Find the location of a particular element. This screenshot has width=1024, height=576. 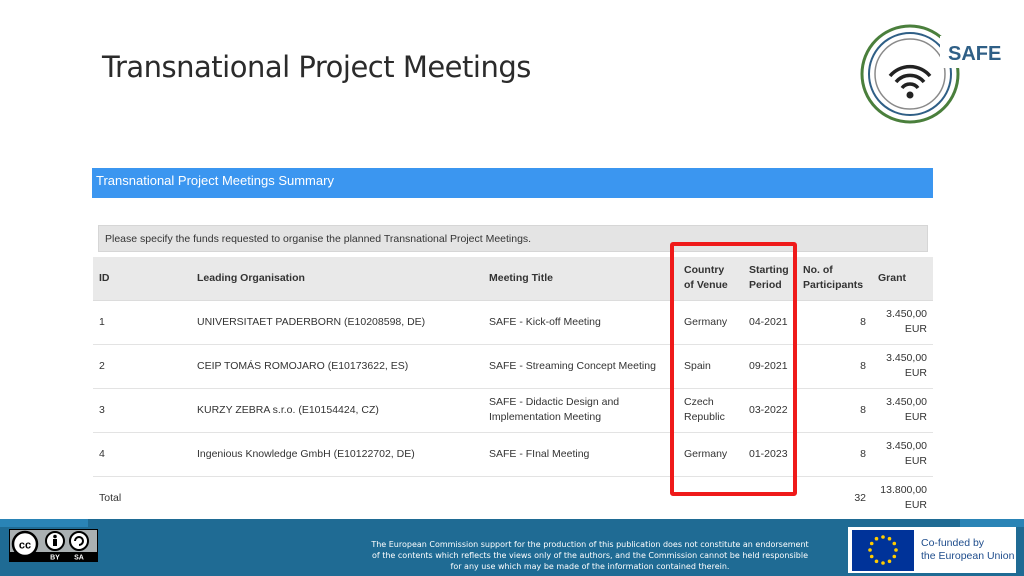

col-header-id: ID is located at coordinates (142, 279).